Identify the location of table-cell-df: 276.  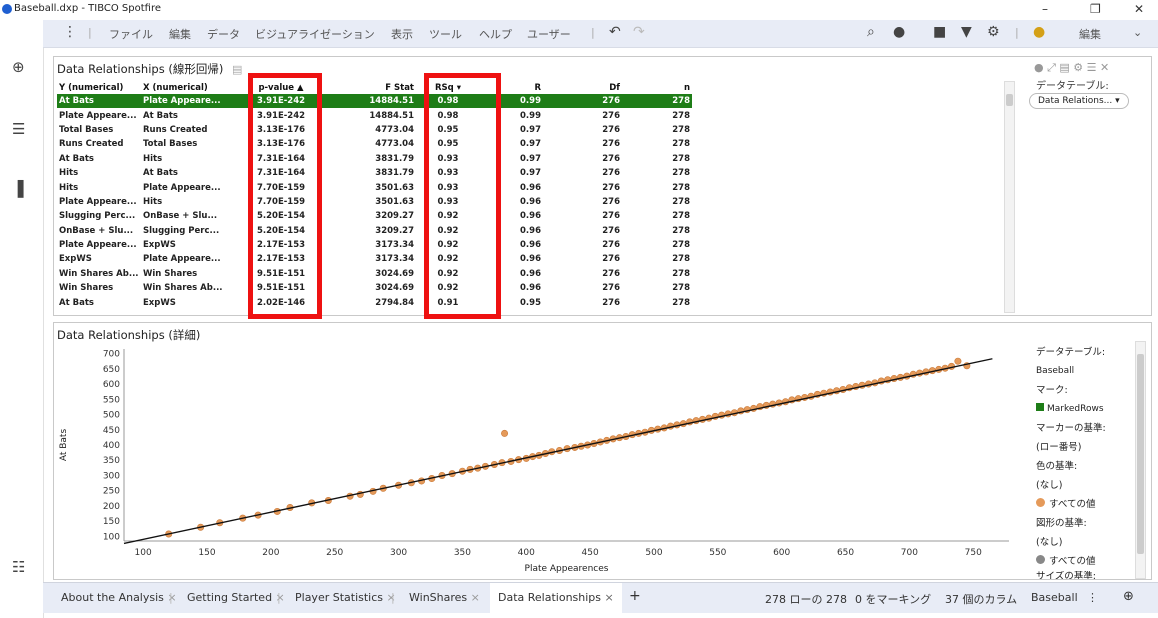
(611, 129).